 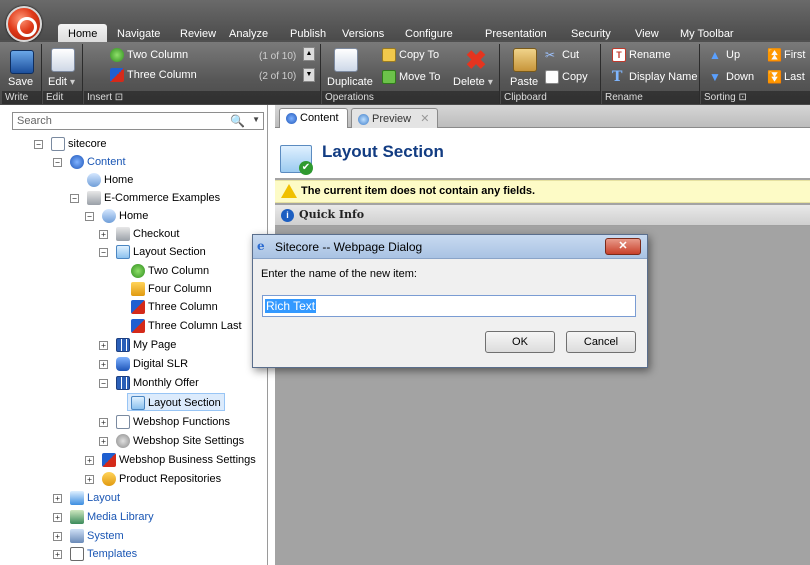 What do you see at coordinates (707, 34) in the screenshot?
I see `tab-my-toolbar: My Toolbar` at bounding box center [707, 34].